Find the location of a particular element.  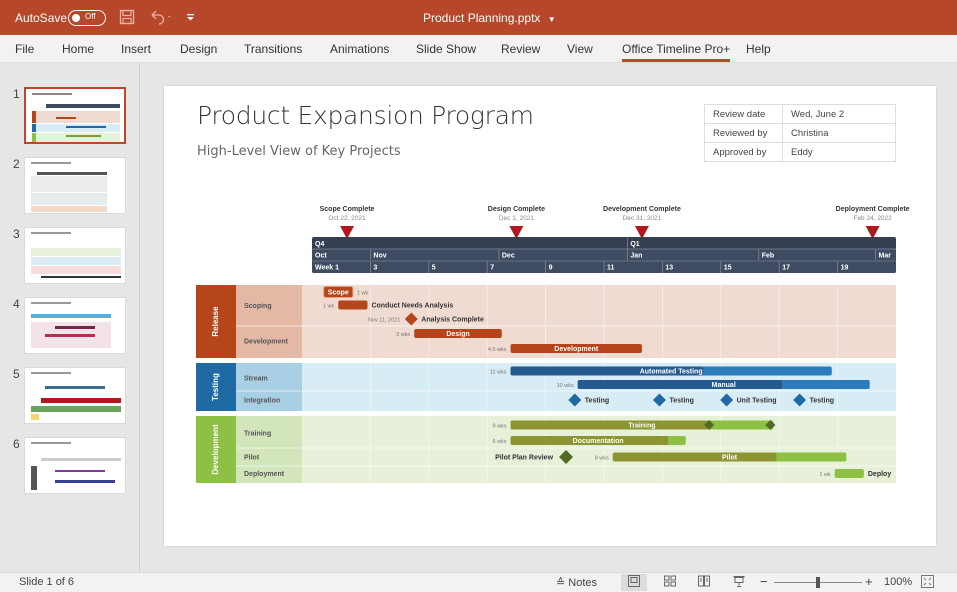

zoom-out-button: − is located at coordinates (764, 581).